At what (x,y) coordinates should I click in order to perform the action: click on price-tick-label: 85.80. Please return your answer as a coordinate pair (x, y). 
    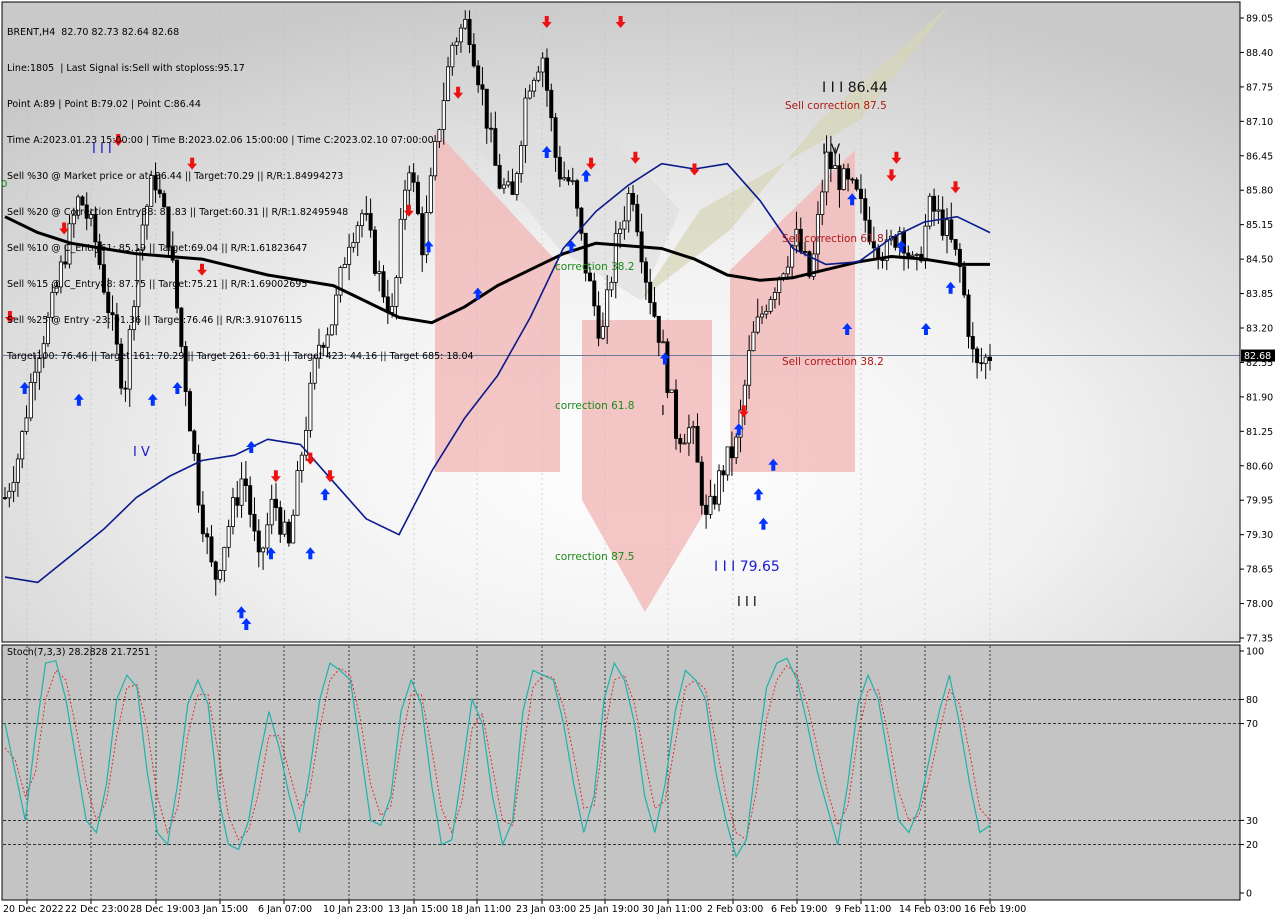
    Looking at the image, I should click on (1259, 191).